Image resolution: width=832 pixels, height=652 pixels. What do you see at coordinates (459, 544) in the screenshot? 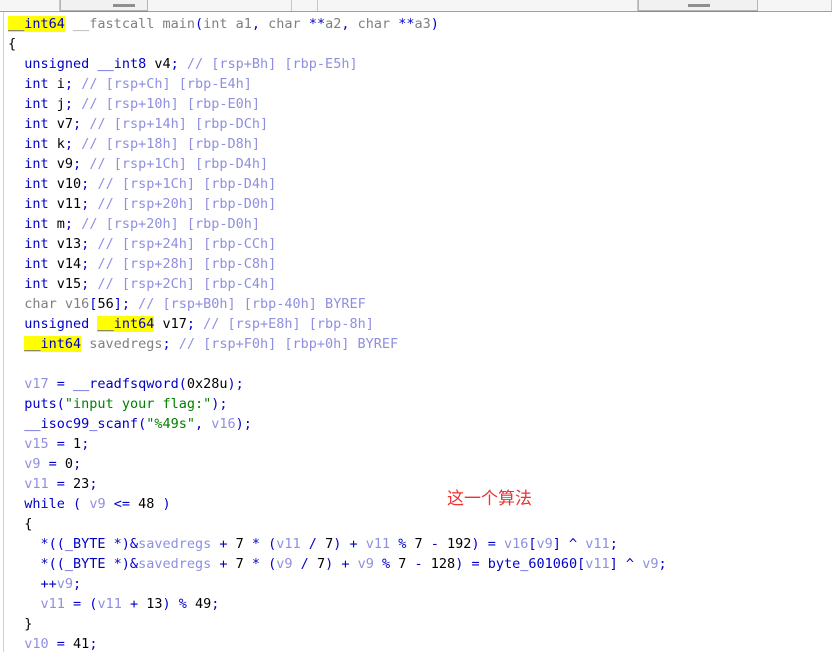
I see `code-token: 192` at bounding box center [459, 544].